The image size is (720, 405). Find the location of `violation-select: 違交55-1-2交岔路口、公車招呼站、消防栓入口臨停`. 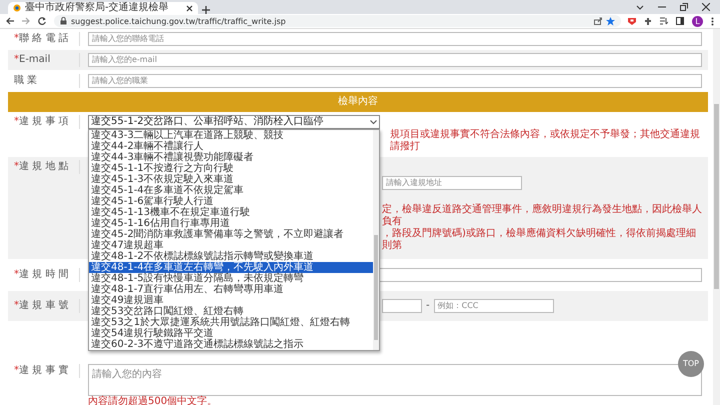

violation-select: 違交55-1-2交岔路口、公車招呼站、消防栓入口臨停 is located at coordinates (234, 122).